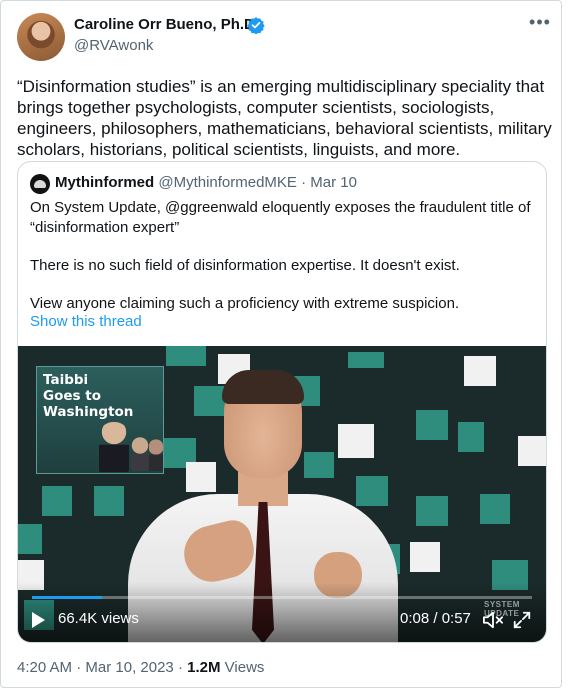  I want to click on video-time: 0:08 / 0:57, so click(435, 618).